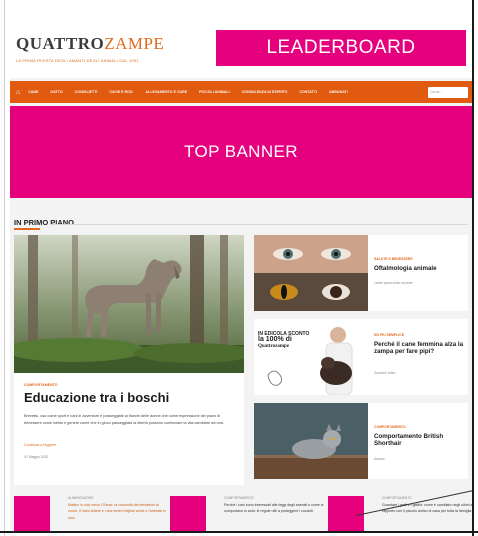 The image size is (478, 536). What do you see at coordinates (4, 268) in the screenshot?
I see `frame-left-border` at bounding box center [4, 268].